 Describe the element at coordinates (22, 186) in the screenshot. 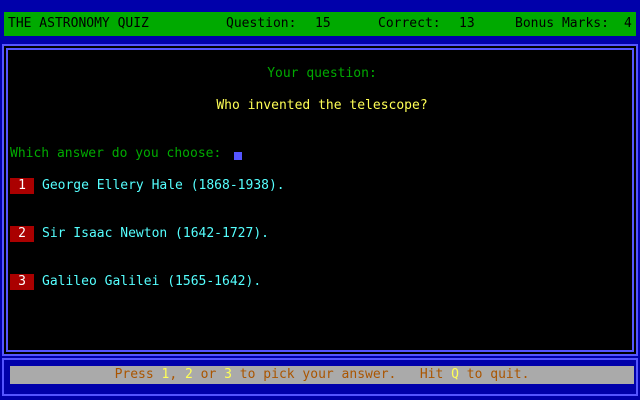

I see `answer-1-number: 1` at that location.